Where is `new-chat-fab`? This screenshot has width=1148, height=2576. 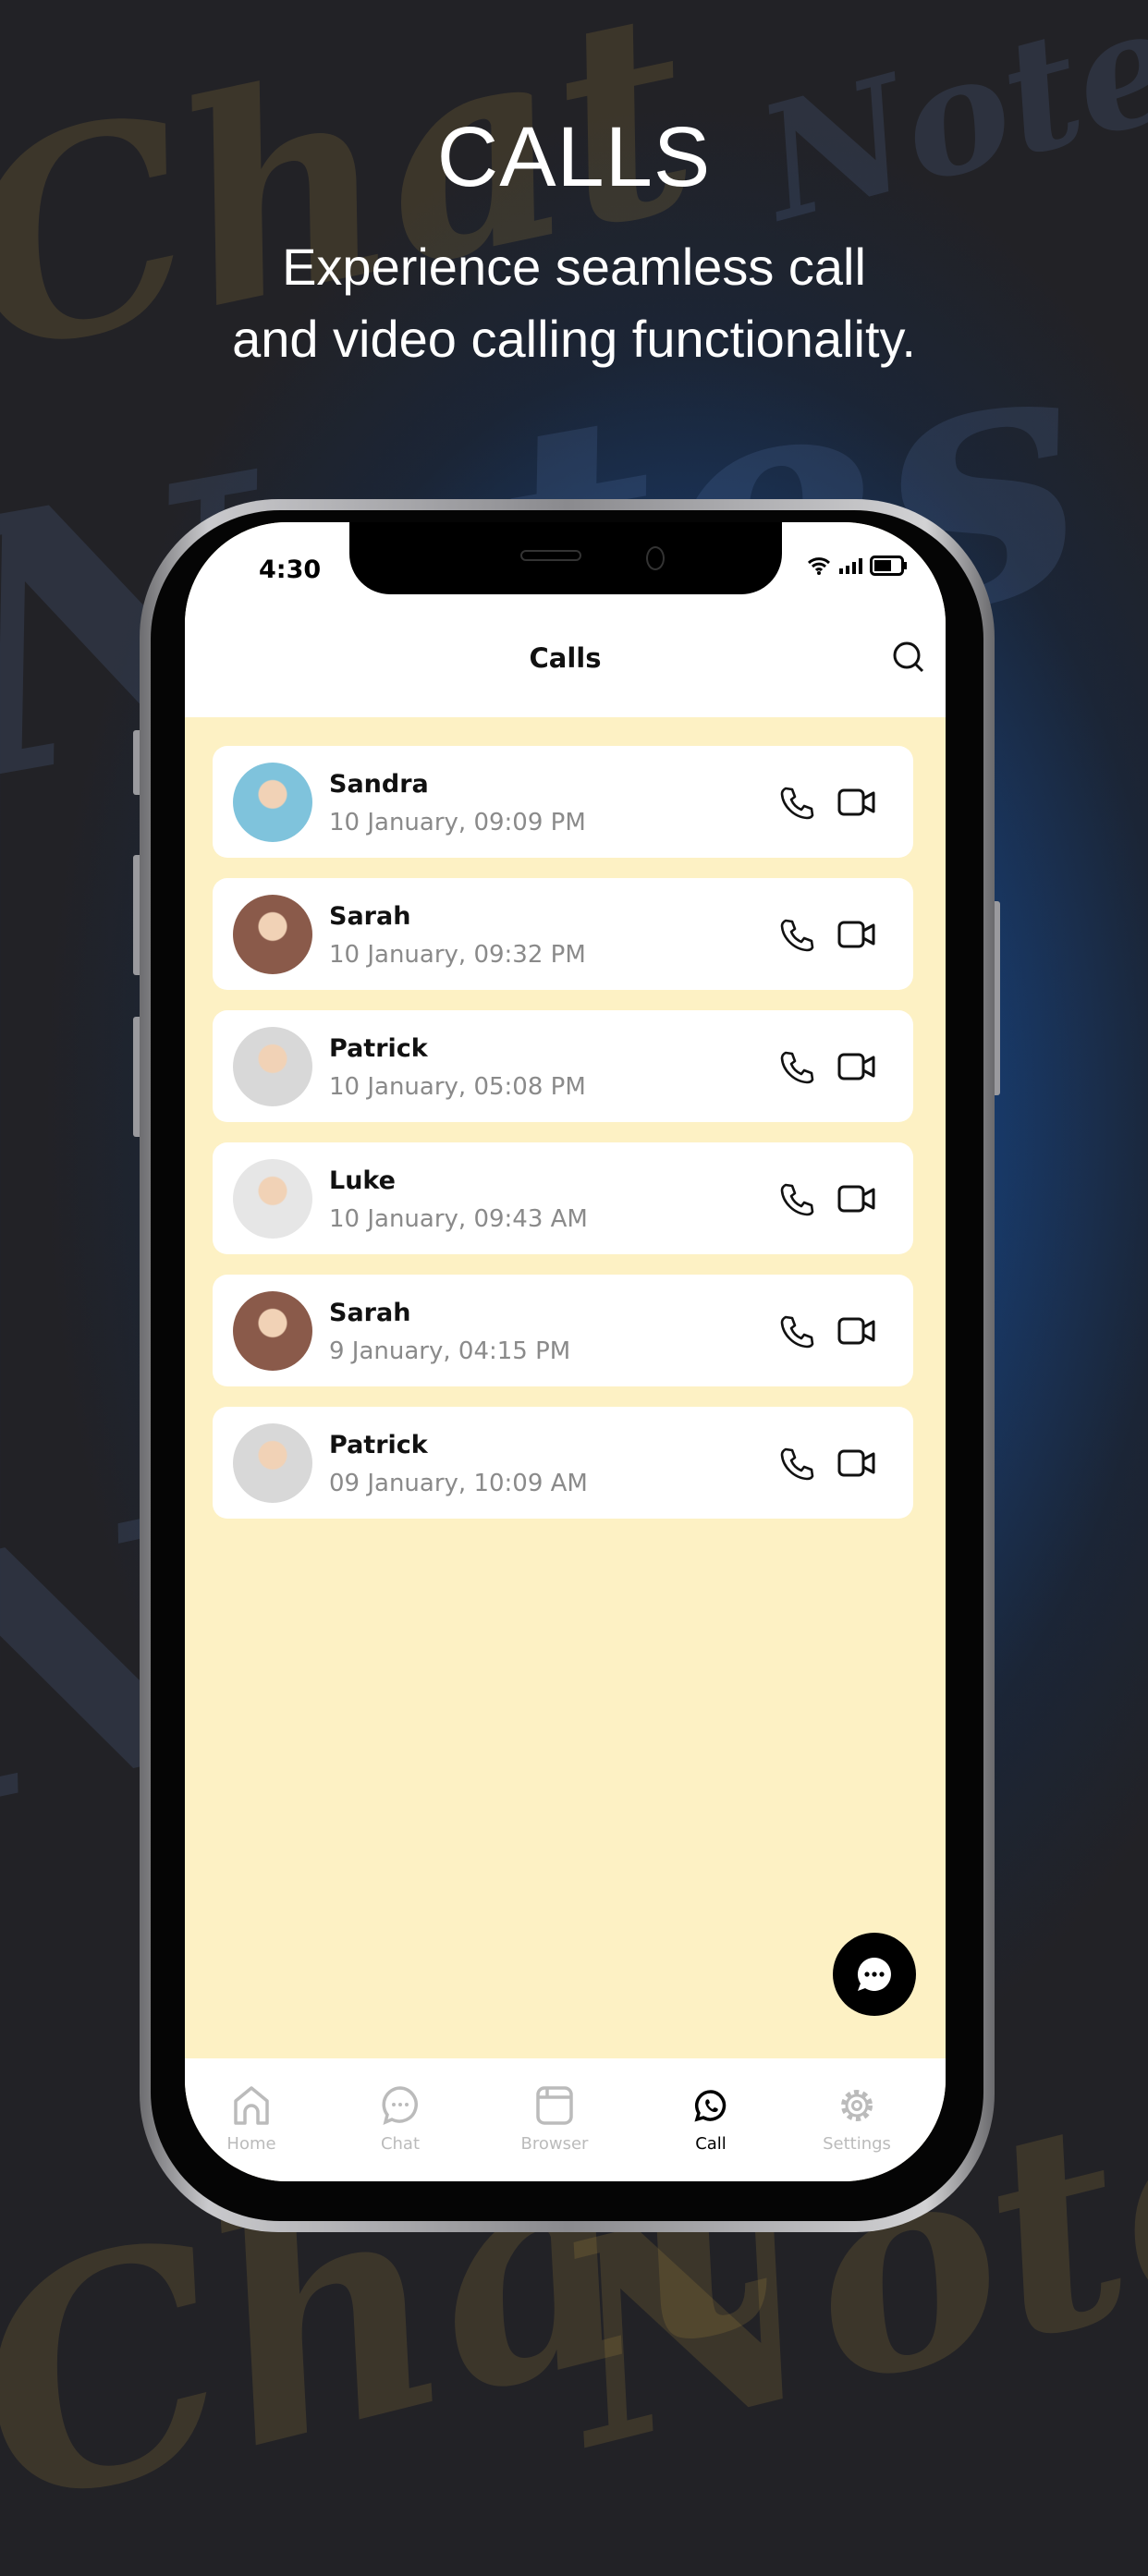 new-chat-fab is located at coordinates (875, 1974).